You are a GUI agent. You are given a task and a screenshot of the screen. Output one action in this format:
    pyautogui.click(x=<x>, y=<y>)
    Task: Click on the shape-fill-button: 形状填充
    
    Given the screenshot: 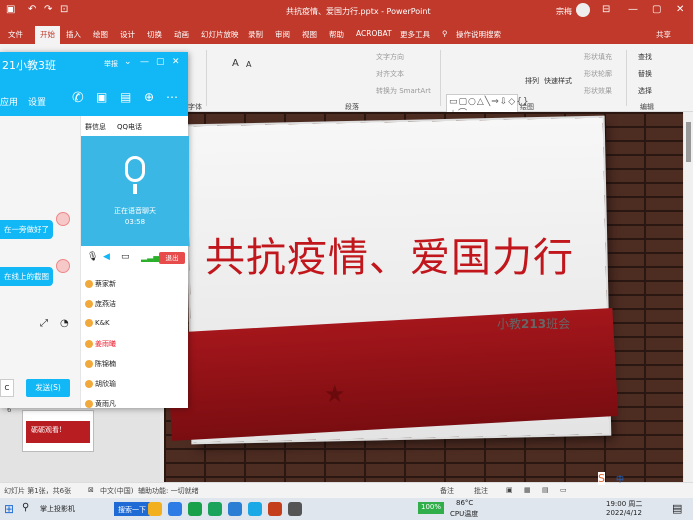 What is the action you would take?
    pyautogui.click(x=598, y=57)
    